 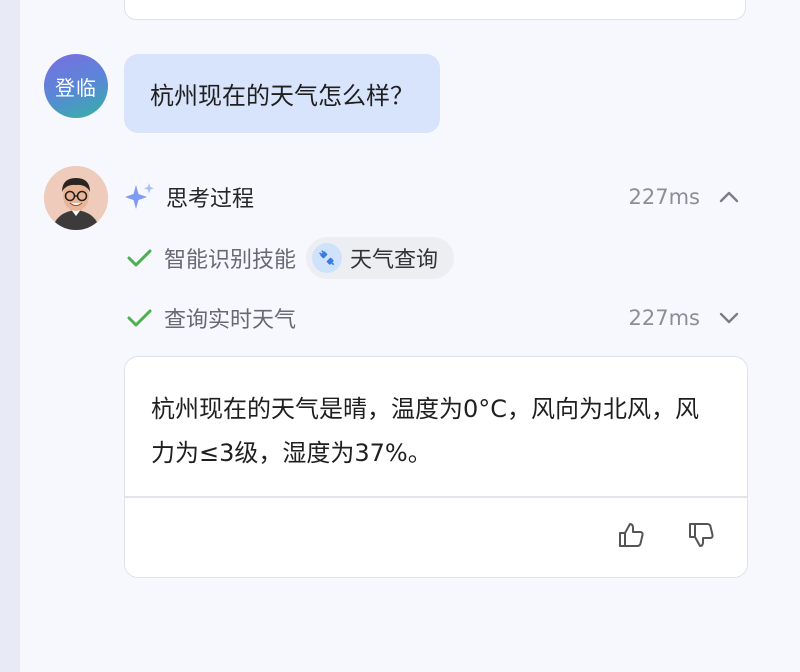 What do you see at coordinates (230, 320) in the screenshot?
I see `step-label: 查询实时天气` at bounding box center [230, 320].